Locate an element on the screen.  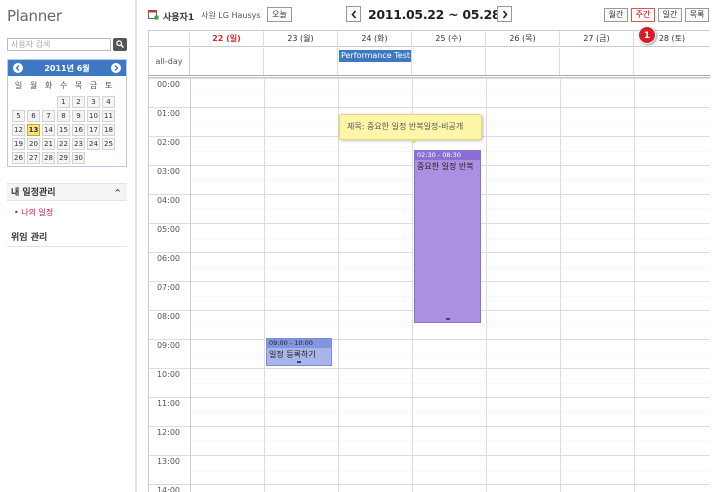
mini-calendar-day: 20 is located at coordinates (33, 144).